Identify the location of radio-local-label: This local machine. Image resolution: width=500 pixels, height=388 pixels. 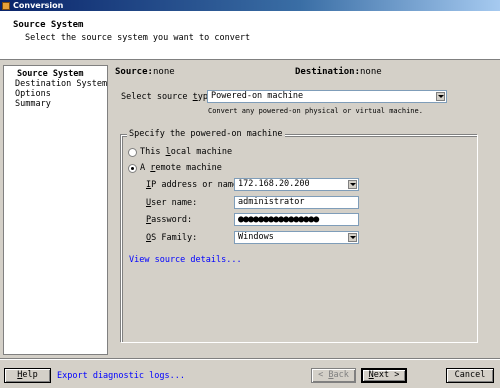
(186, 152).